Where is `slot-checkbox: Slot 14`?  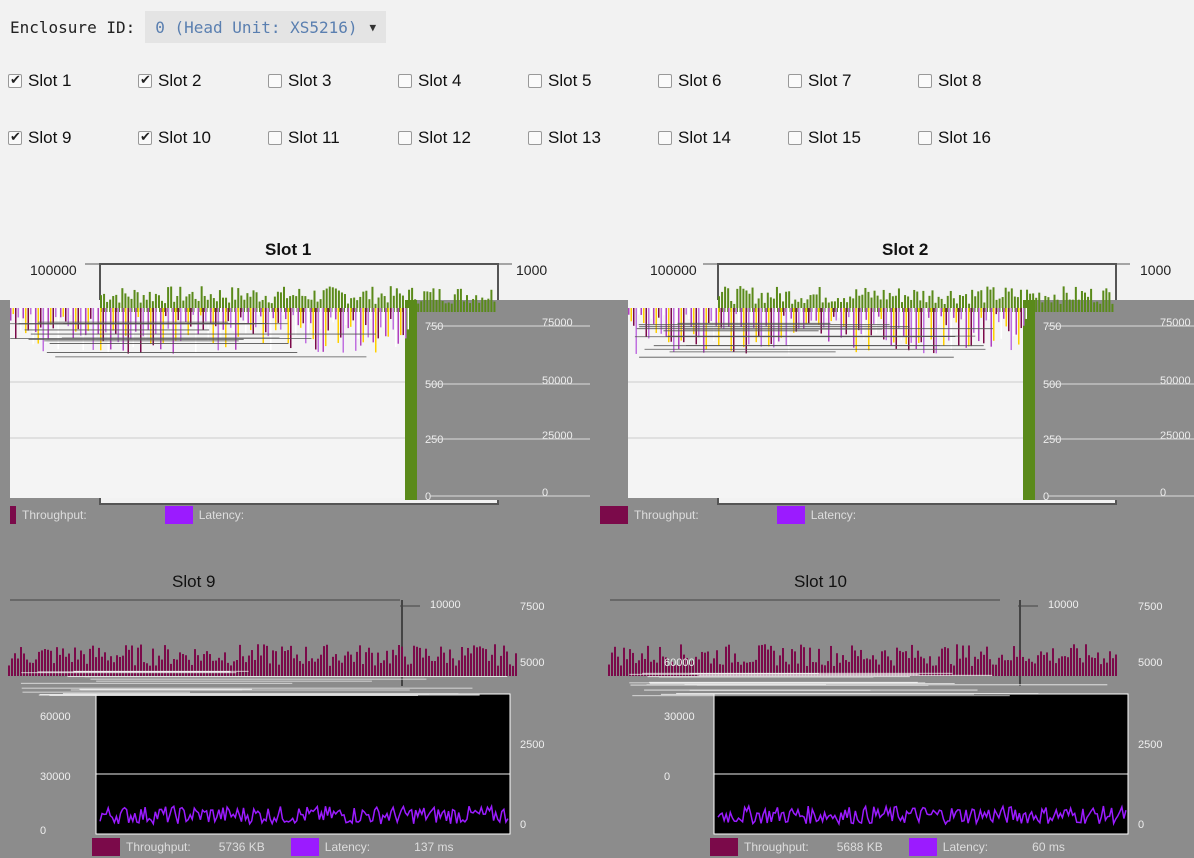 slot-checkbox: Slot 14 is located at coordinates (723, 138).